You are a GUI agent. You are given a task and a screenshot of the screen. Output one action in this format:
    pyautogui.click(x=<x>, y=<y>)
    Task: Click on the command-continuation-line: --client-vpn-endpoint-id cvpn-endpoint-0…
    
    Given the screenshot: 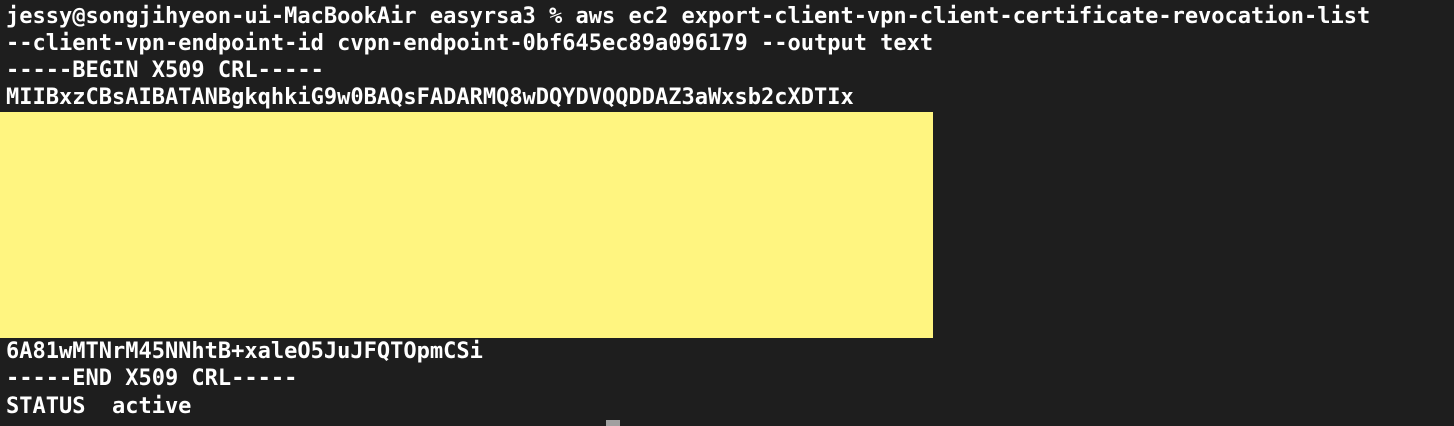 What is the action you would take?
    pyautogui.click(x=470, y=43)
    